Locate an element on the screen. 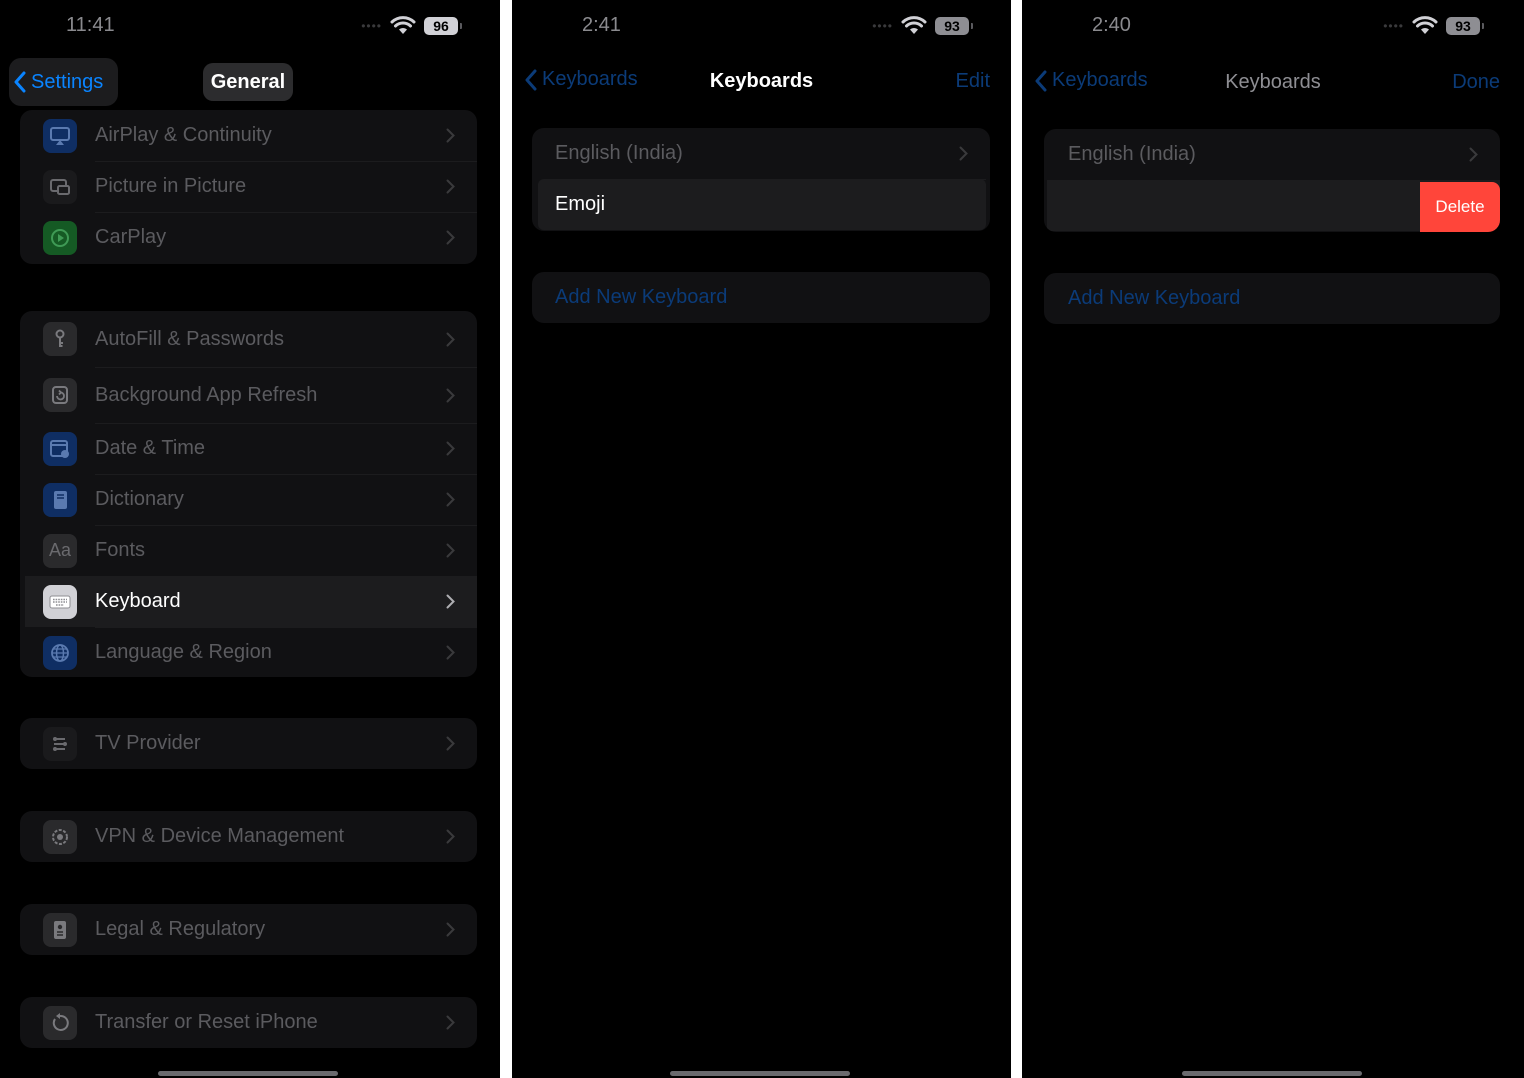  nav-bar: Settings General is located at coordinates (250, 83).